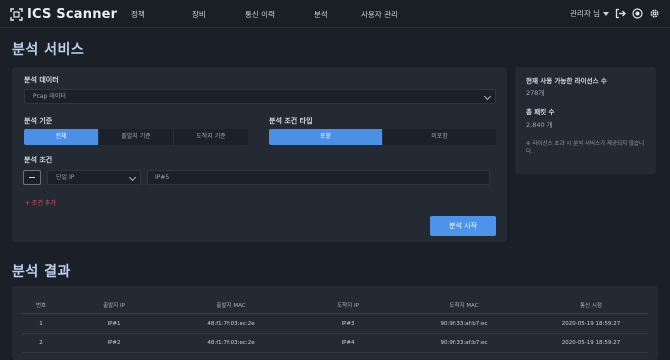  I want to click on condition-type-segmented-control: 포함 미포함, so click(382, 137).